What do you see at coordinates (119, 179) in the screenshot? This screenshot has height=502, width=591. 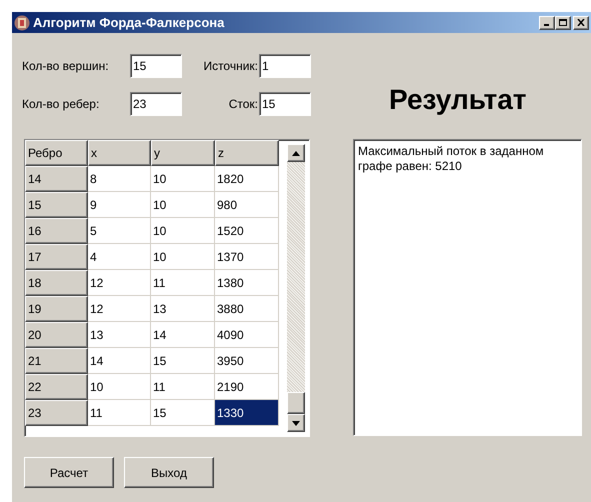 I see `table-cell: 8` at bounding box center [119, 179].